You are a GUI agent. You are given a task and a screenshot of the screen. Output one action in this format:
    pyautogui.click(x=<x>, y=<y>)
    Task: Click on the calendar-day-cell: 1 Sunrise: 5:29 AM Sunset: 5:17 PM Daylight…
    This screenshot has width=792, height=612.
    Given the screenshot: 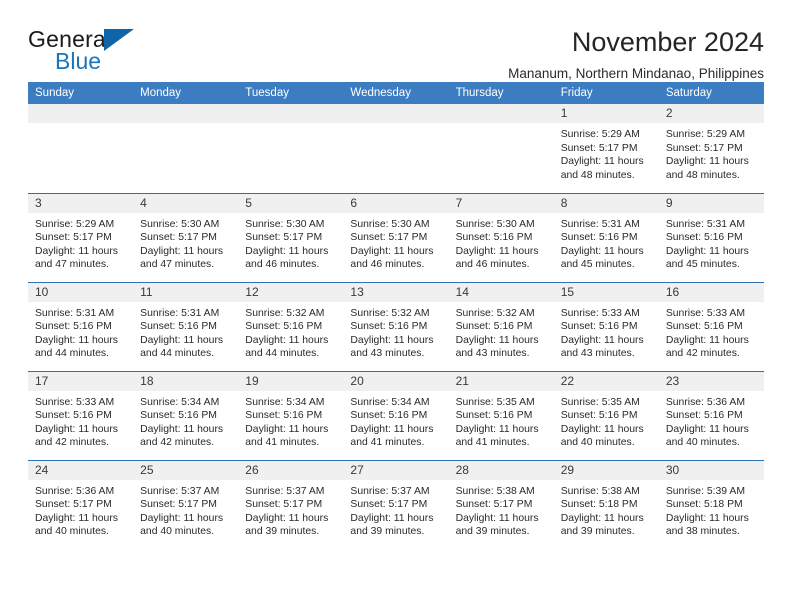 What is the action you would take?
    pyautogui.click(x=606, y=148)
    